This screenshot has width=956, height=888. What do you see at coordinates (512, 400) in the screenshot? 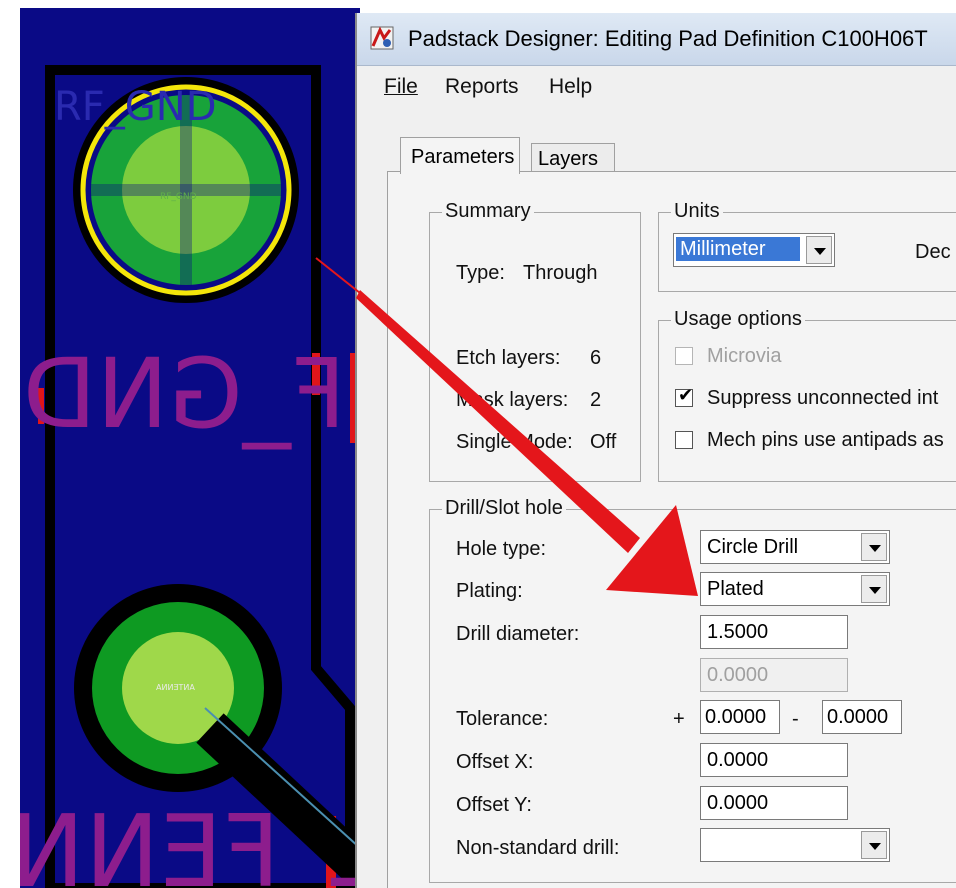
I see `mask-layers-label: Mask layers:` at bounding box center [512, 400].